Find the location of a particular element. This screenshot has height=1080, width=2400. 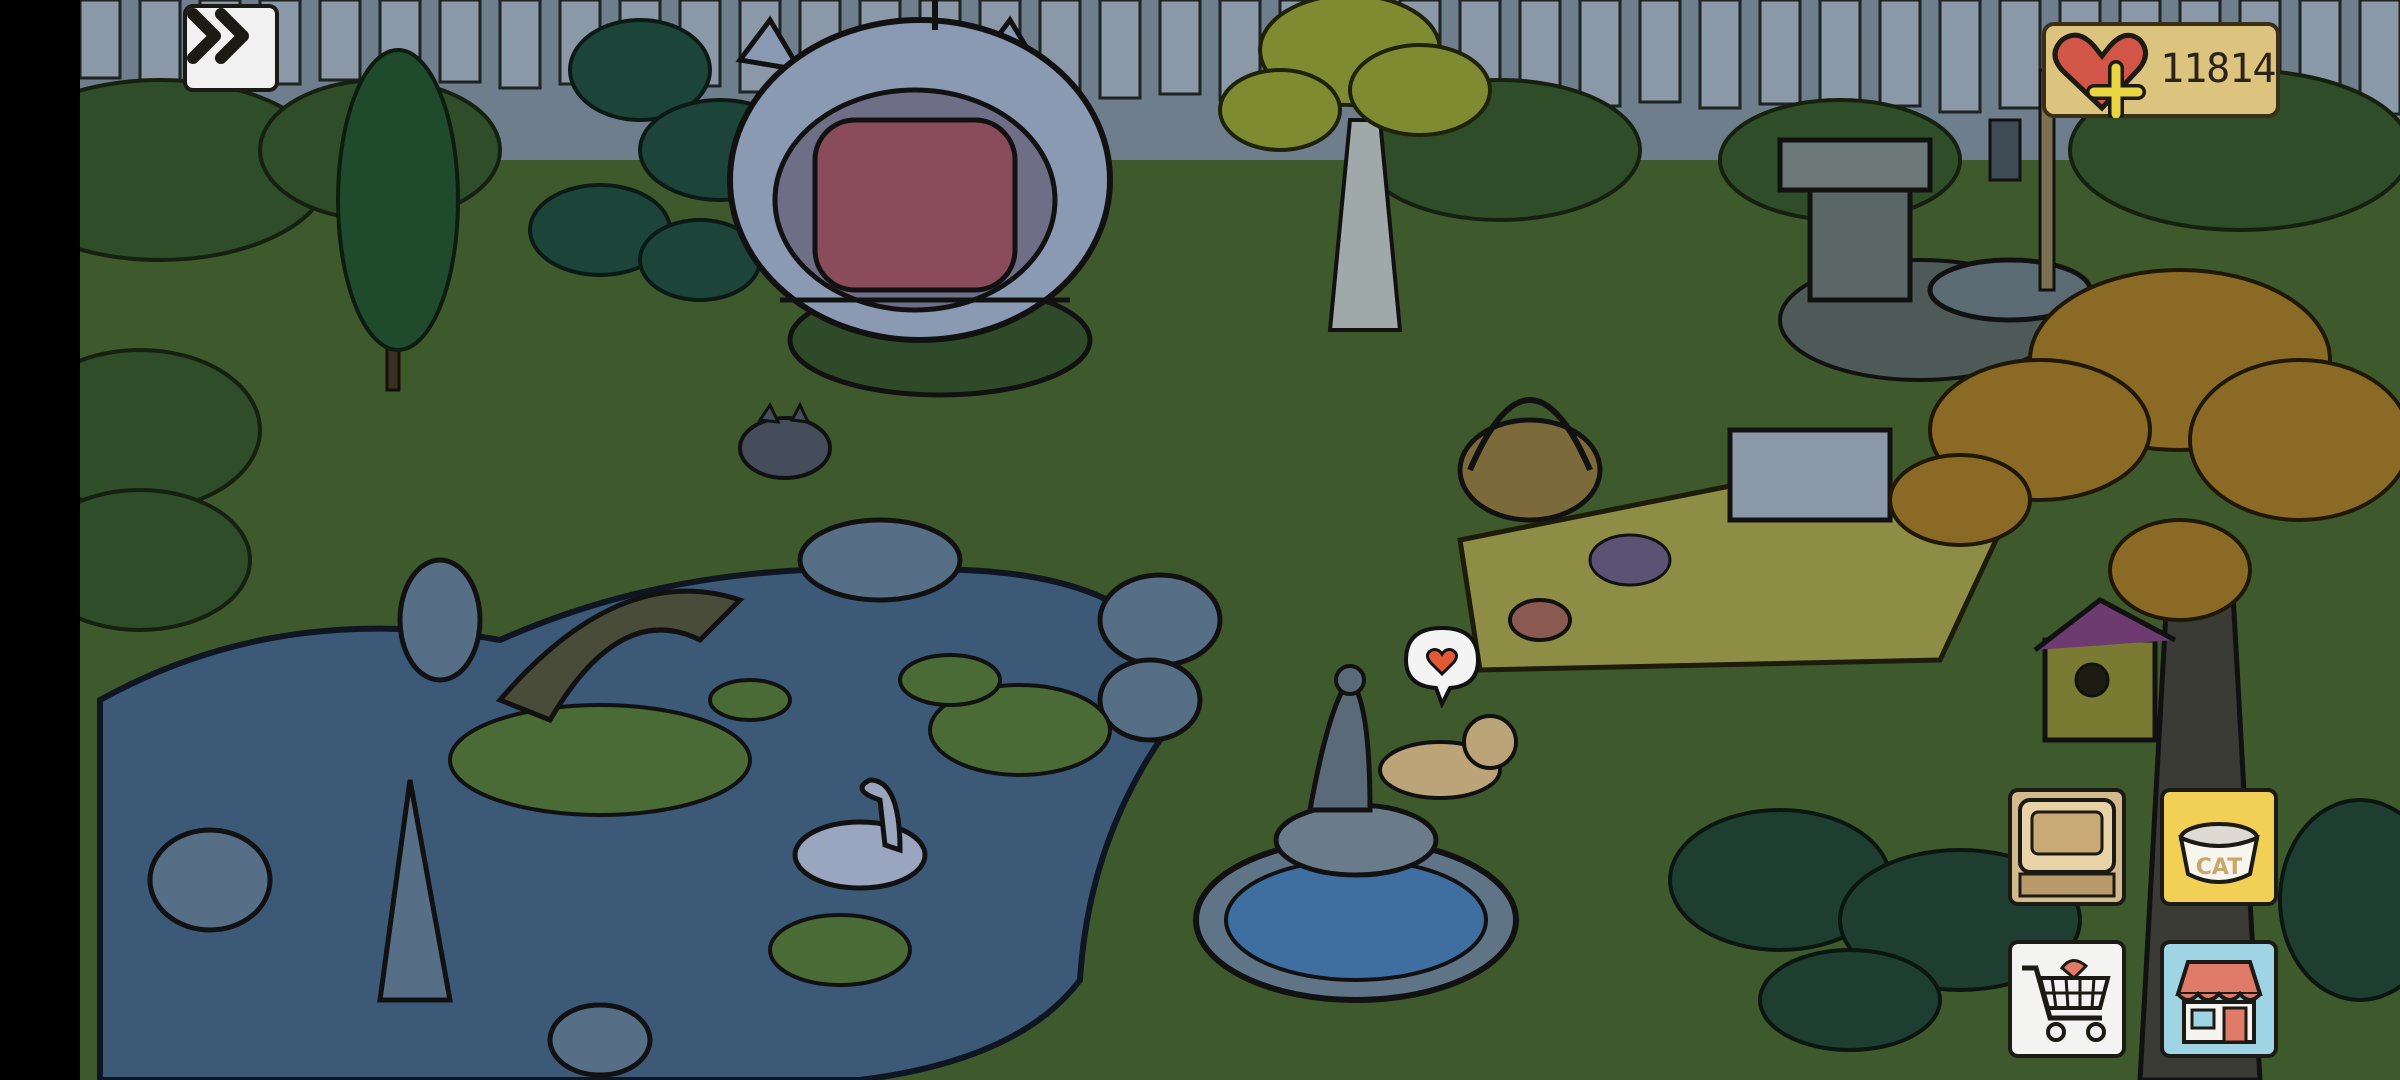

heart-plus-icon is located at coordinates (2100, 75).